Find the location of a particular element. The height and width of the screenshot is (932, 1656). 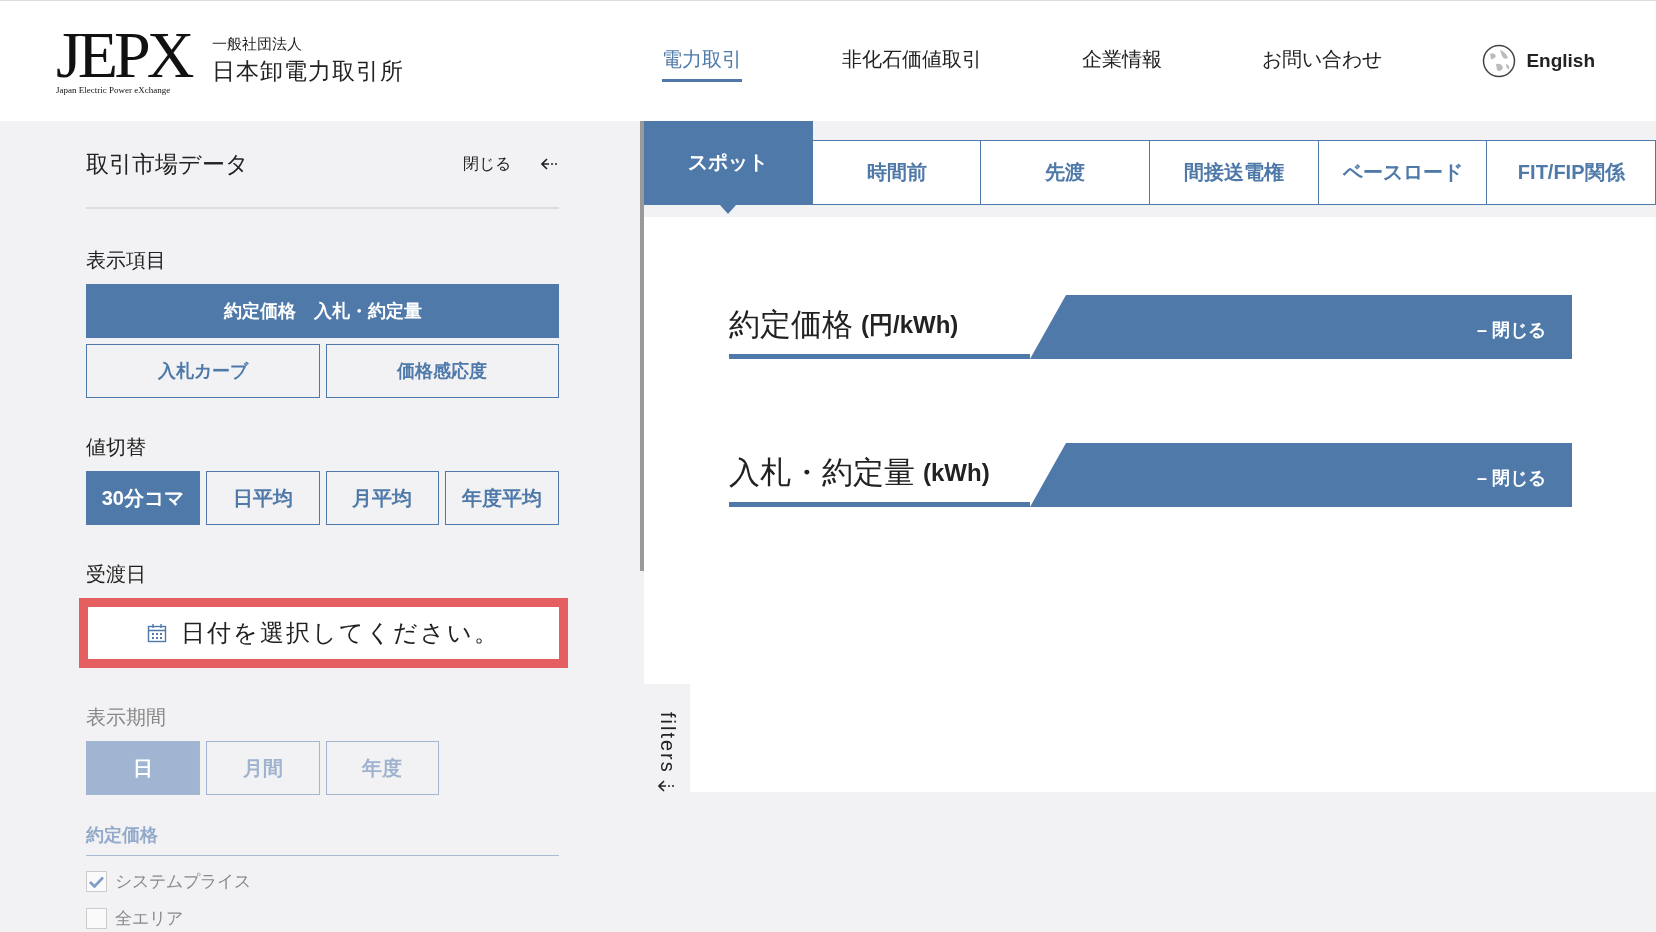

organization-type: 一般社団法人 is located at coordinates (258, 44).